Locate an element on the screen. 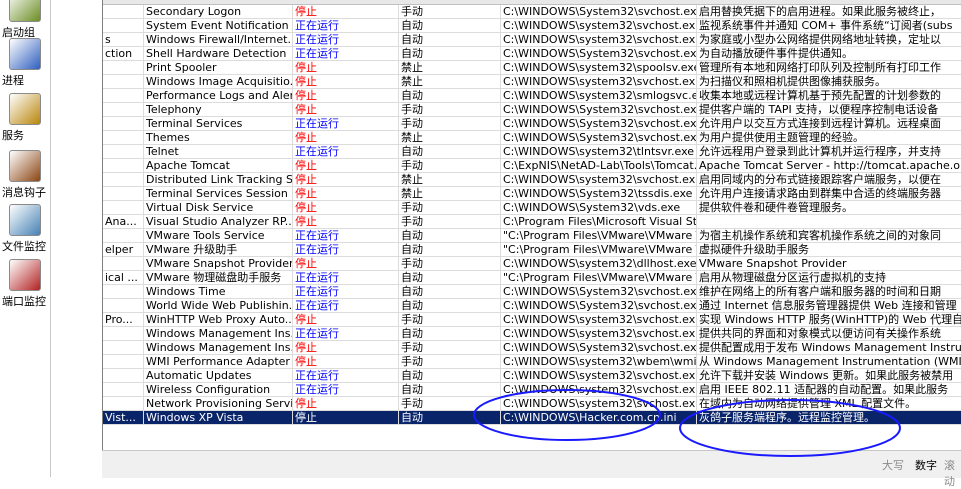 The width and height of the screenshot is (961, 489). service-name-cell: Windows Time is located at coordinates (218, 292).